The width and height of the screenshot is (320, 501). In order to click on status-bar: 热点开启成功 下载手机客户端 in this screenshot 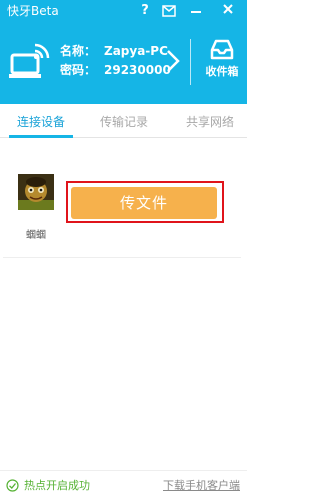, I will do `click(123, 485)`.